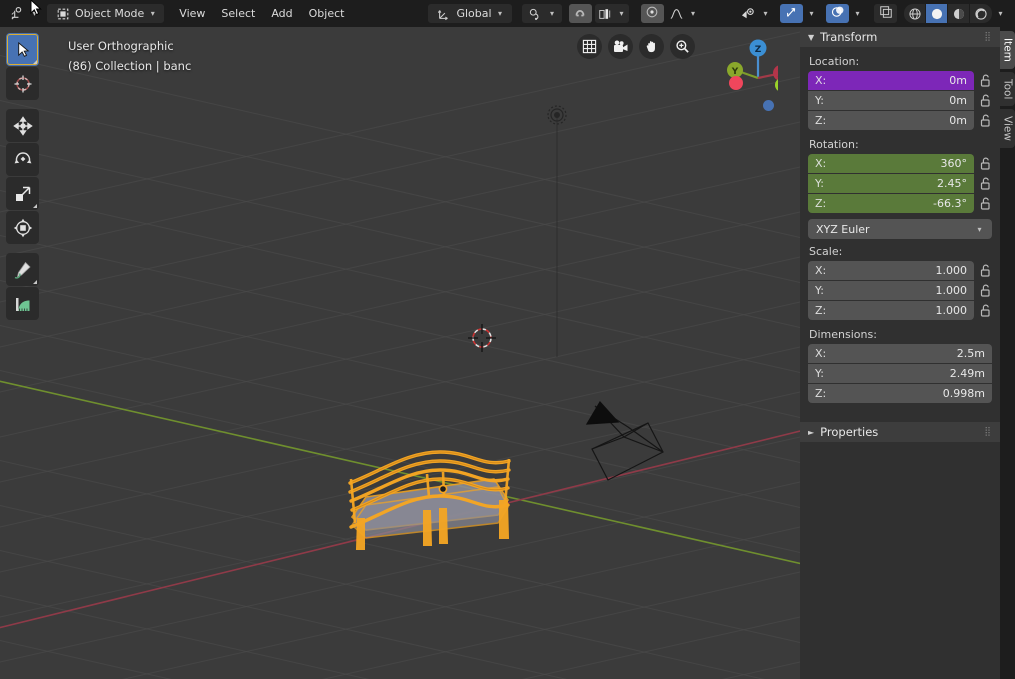 Image resolution: width=1015 pixels, height=679 pixels. Describe the element at coordinates (900, 37) in the screenshot. I see `transform-panel-header: ▼ Transform ⣿` at that location.